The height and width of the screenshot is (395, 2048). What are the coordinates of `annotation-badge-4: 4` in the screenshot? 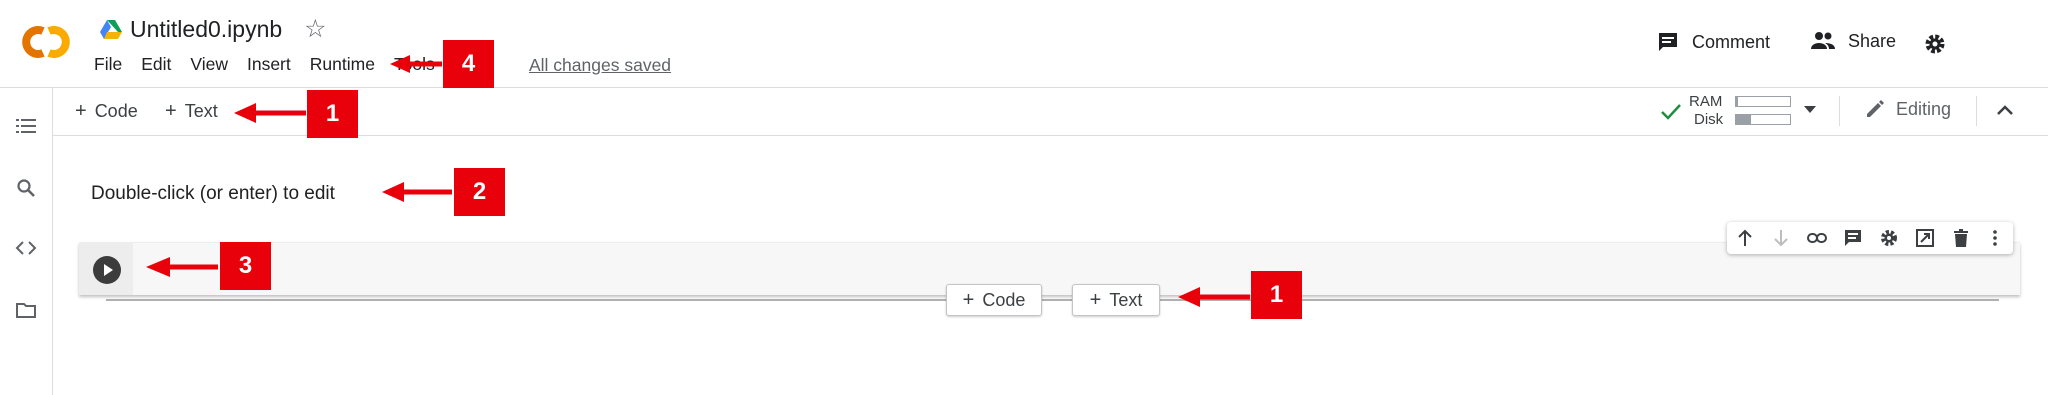 It's located at (468, 64).